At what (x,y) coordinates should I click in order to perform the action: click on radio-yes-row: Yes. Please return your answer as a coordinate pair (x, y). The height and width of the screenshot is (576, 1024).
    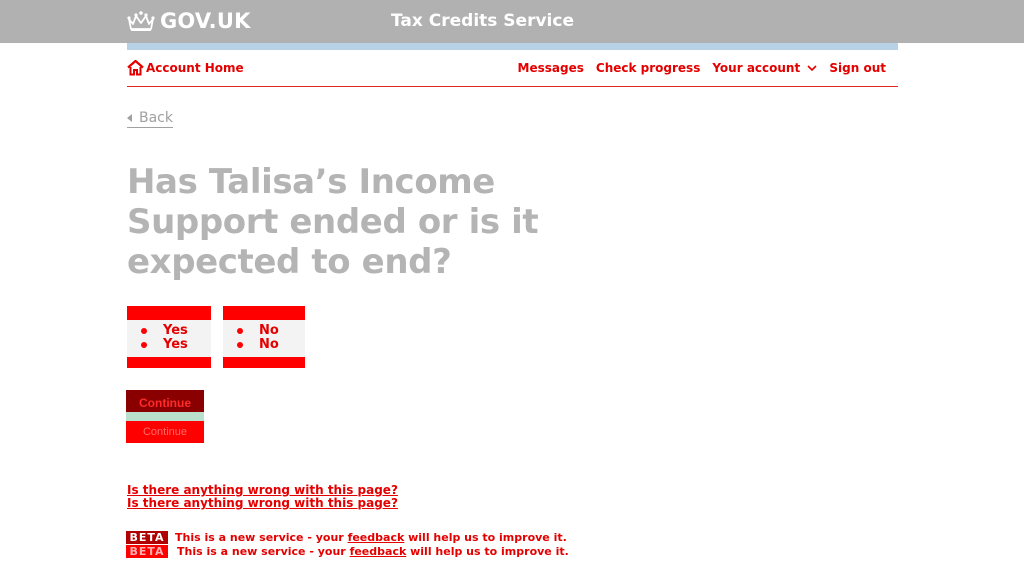
    Looking at the image, I should click on (164, 330).